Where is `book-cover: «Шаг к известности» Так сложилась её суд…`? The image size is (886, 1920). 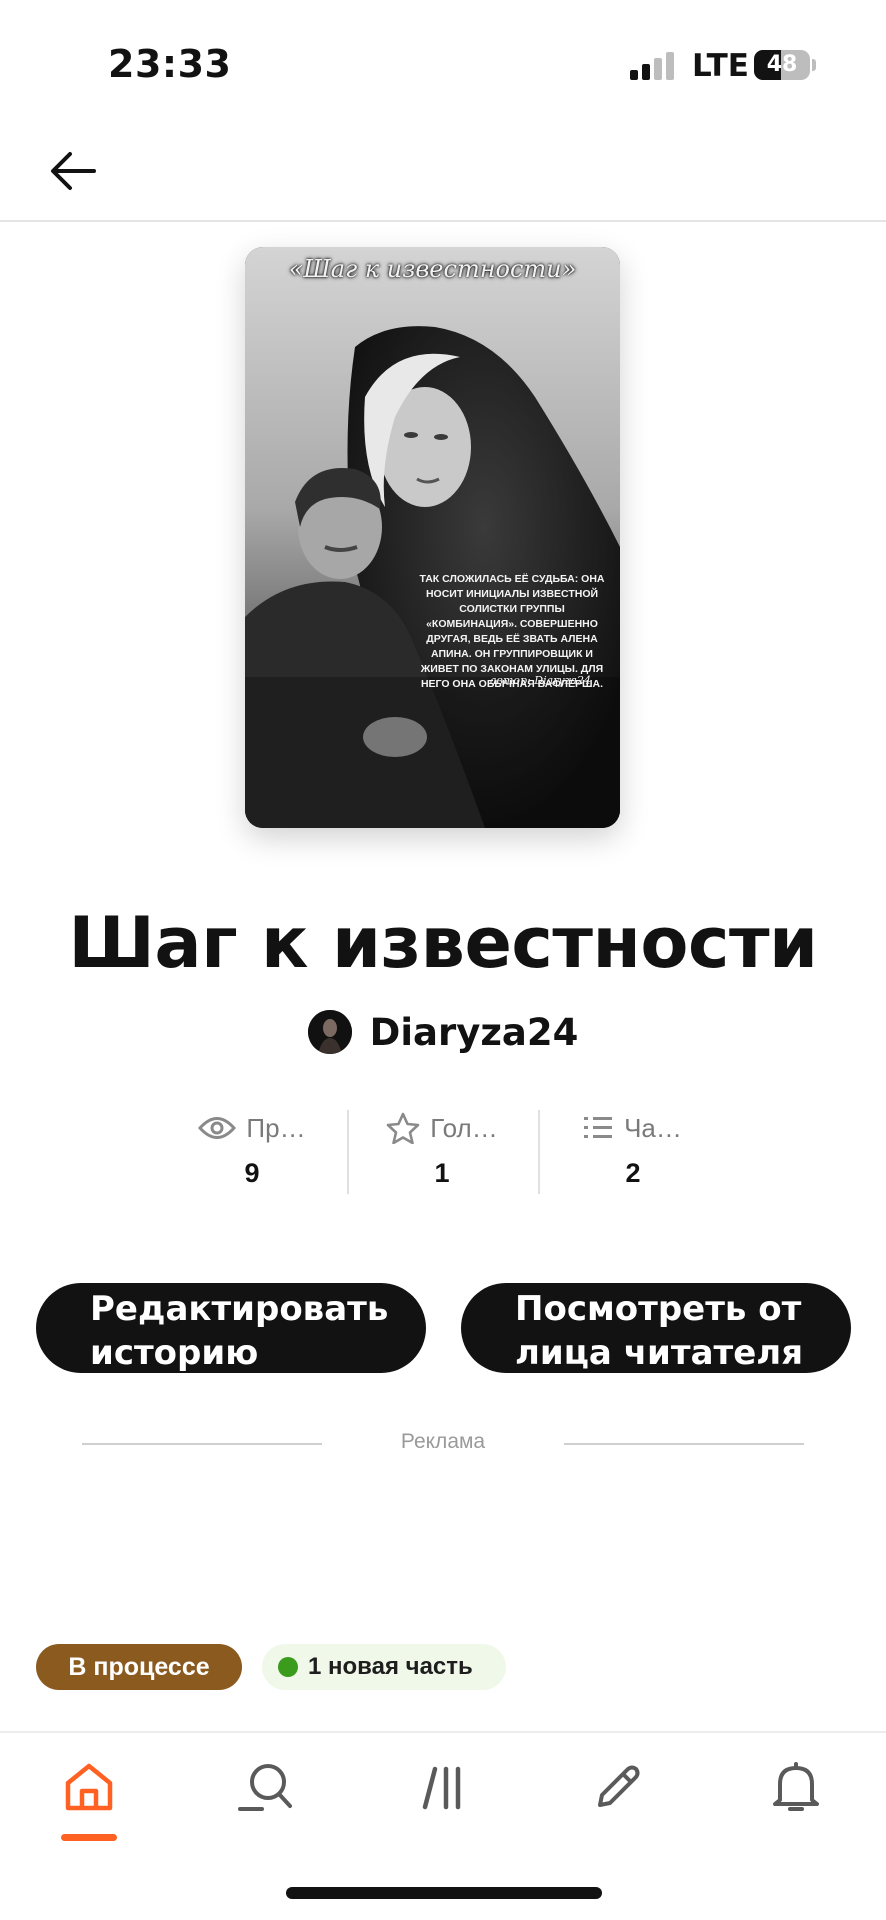
book-cover: «Шаг к известности» Так сложилась её суд… is located at coordinates (432, 537).